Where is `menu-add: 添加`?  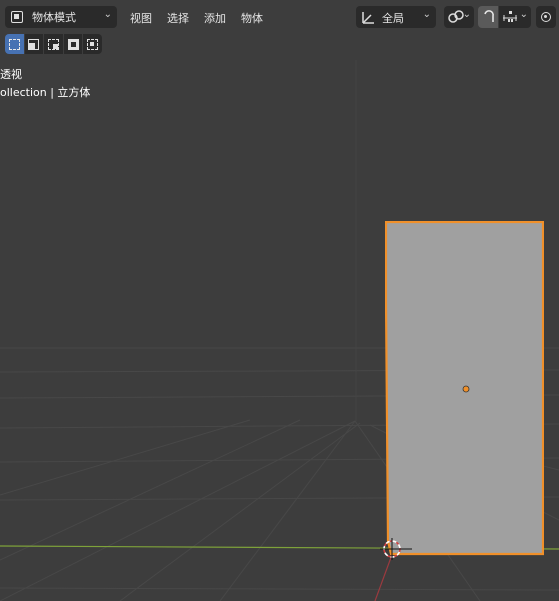 menu-add: 添加 is located at coordinates (215, 18).